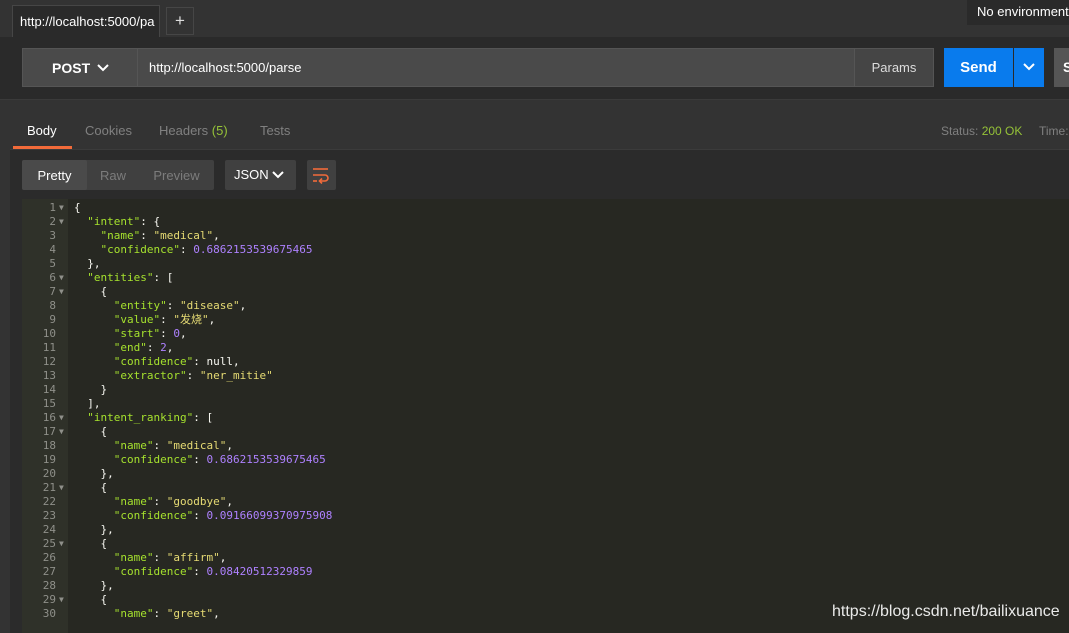 This screenshot has width=1069, height=633. Describe the element at coordinates (545, 558) in the screenshot. I see `code-line: 26 "name": "affirm",` at that location.